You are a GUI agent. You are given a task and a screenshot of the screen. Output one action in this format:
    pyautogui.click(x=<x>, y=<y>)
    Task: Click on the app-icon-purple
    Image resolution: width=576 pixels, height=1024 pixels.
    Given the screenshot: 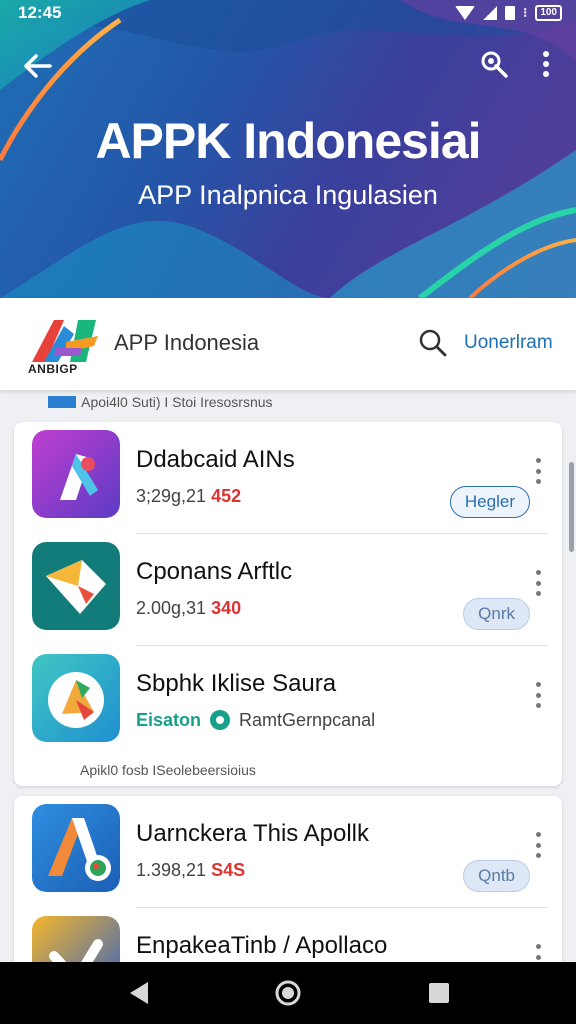 What is the action you would take?
    pyautogui.click(x=76, y=474)
    